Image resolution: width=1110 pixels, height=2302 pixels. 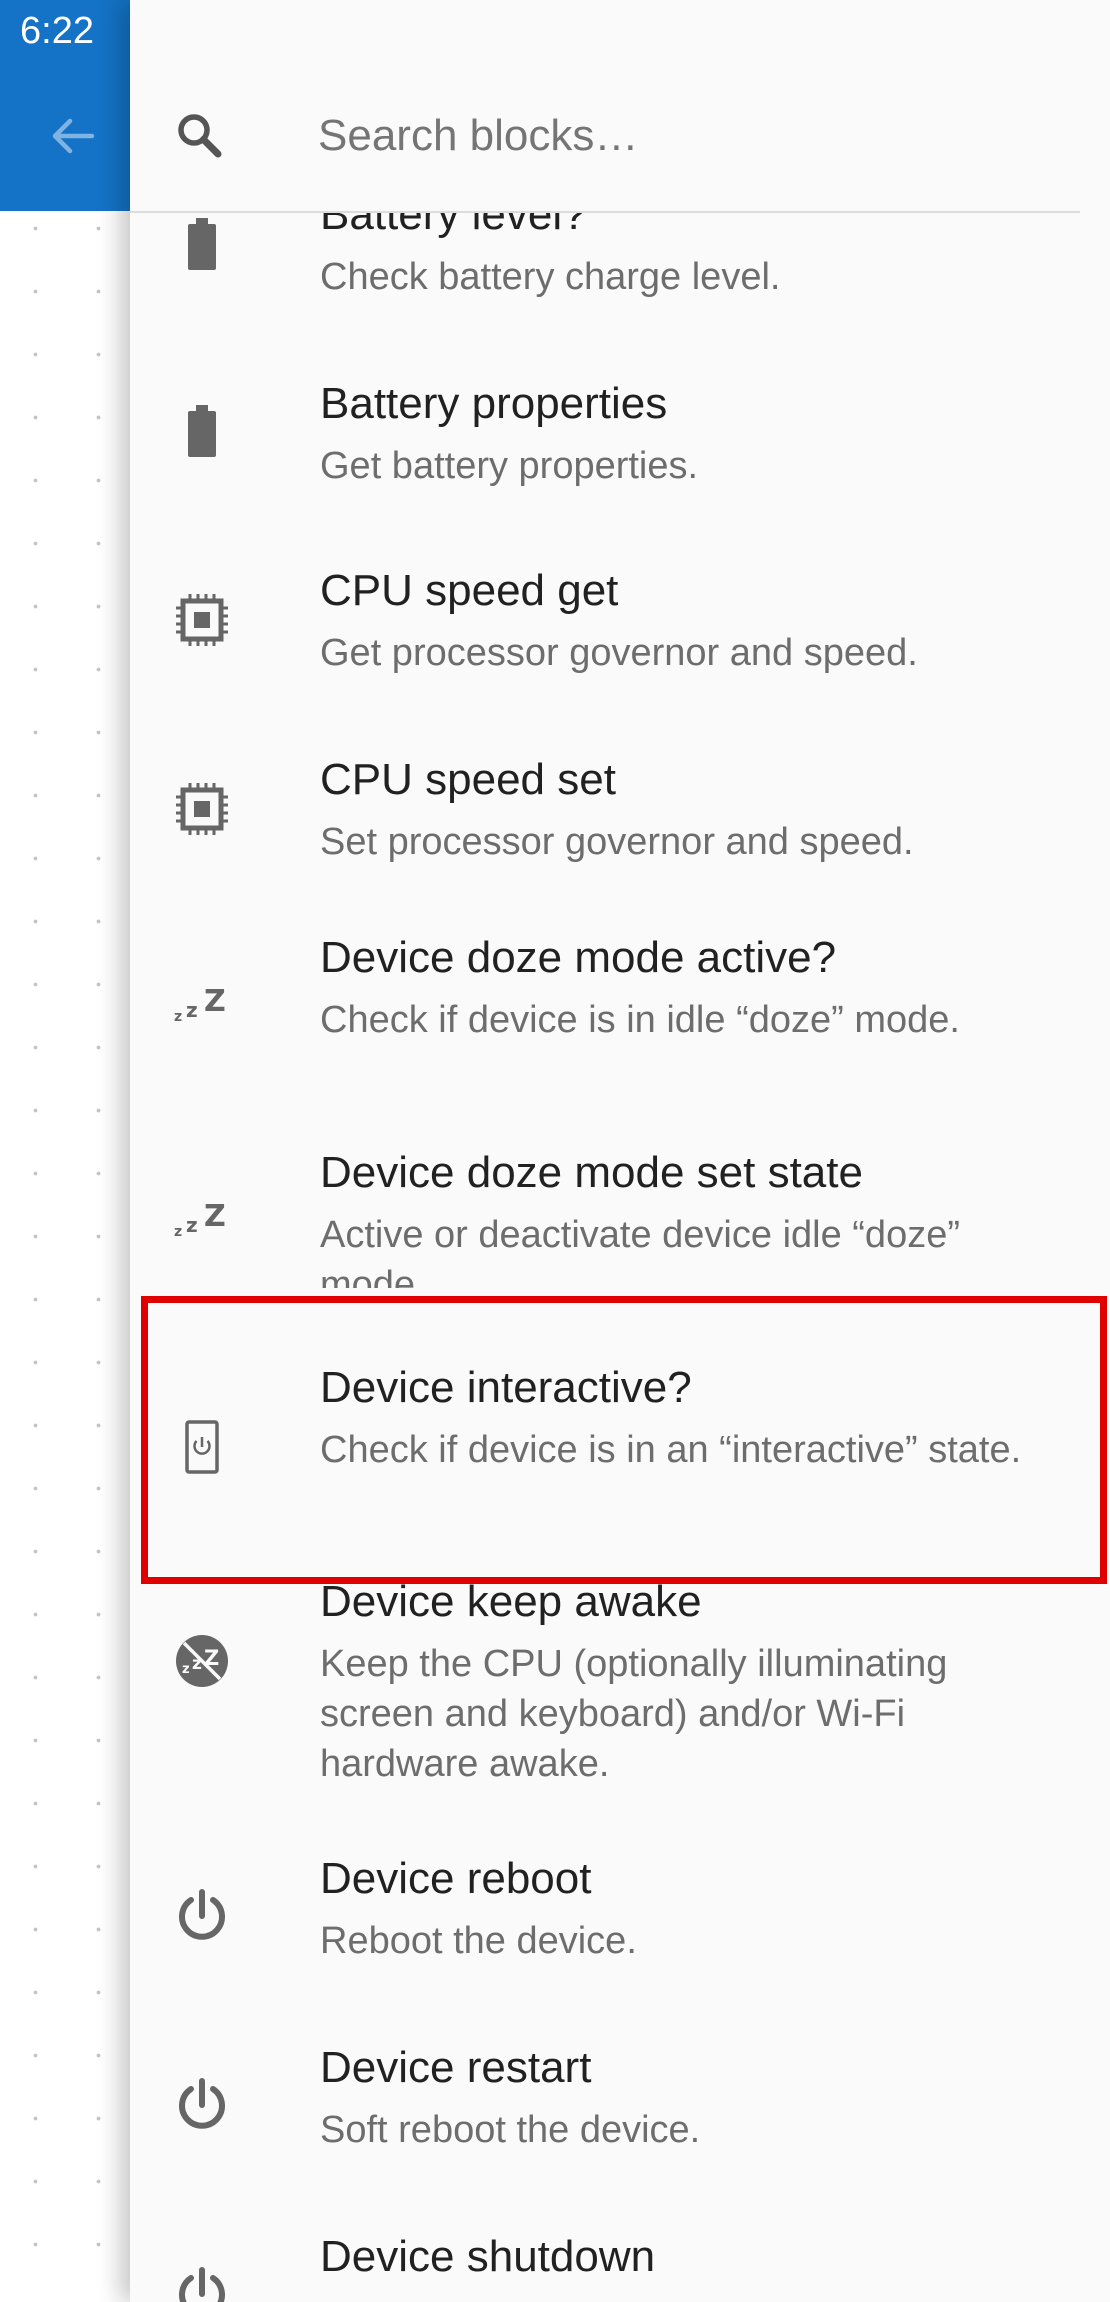 I want to click on block-description: Check if device is in idle “doze” mode., so click(x=640, y=1020).